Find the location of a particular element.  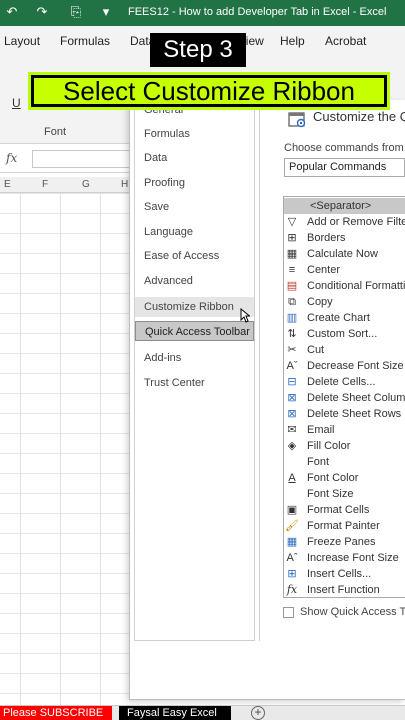

step-label: Step 3 is located at coordinates (198, 50).